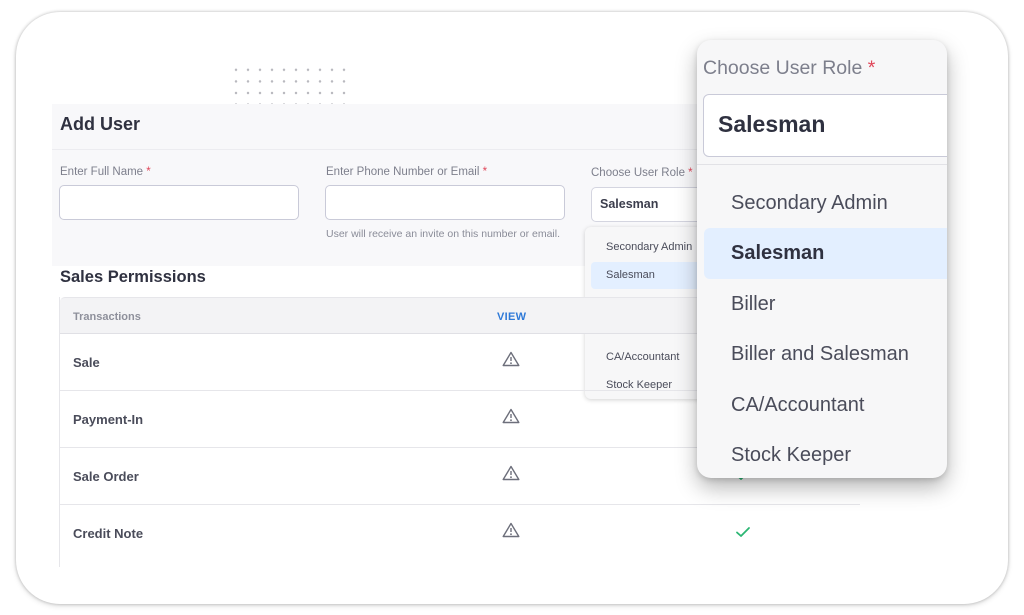 The height and width of the screenshot is (615, 1024). I want to click on row-label: Payment-In, so click(108, 419).